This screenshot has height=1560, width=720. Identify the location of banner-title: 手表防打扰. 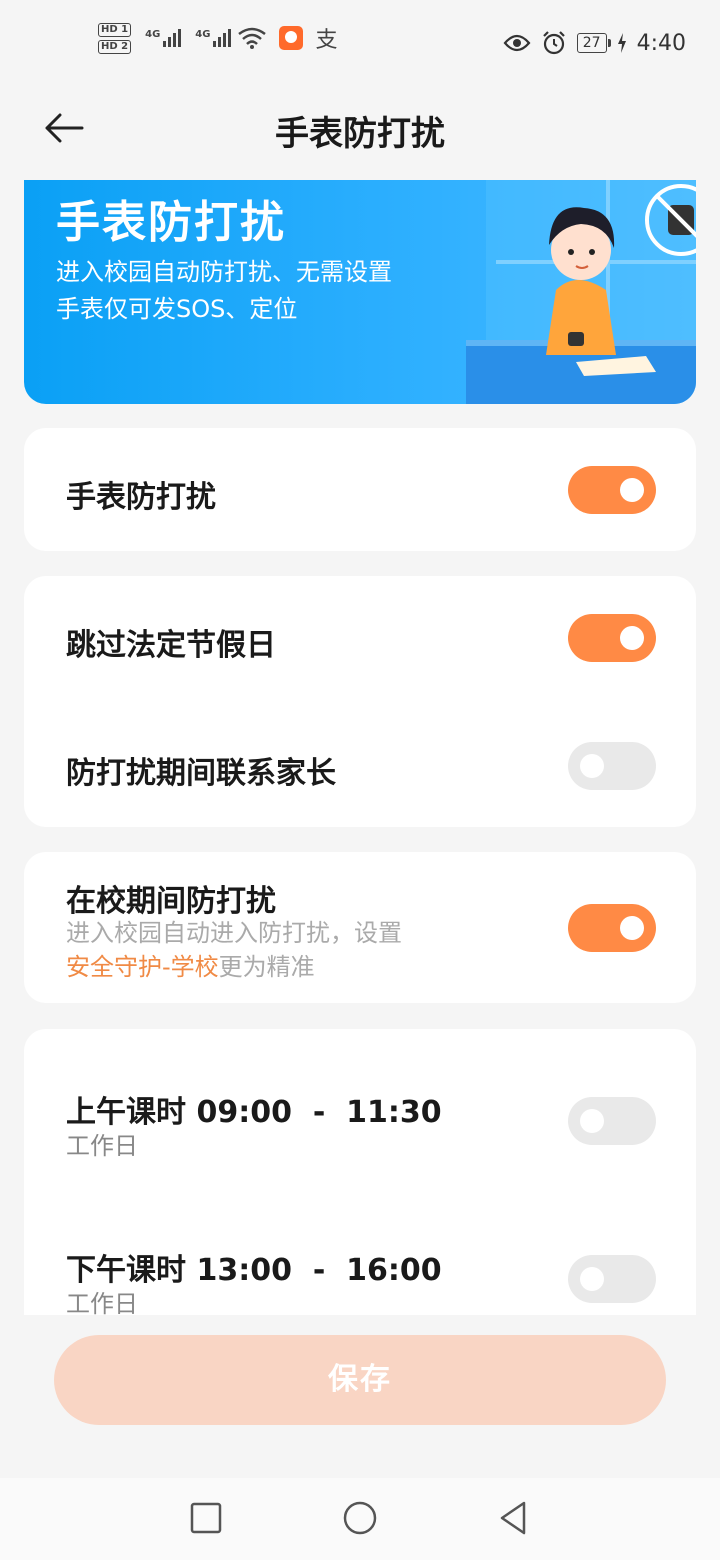
(171, 222).